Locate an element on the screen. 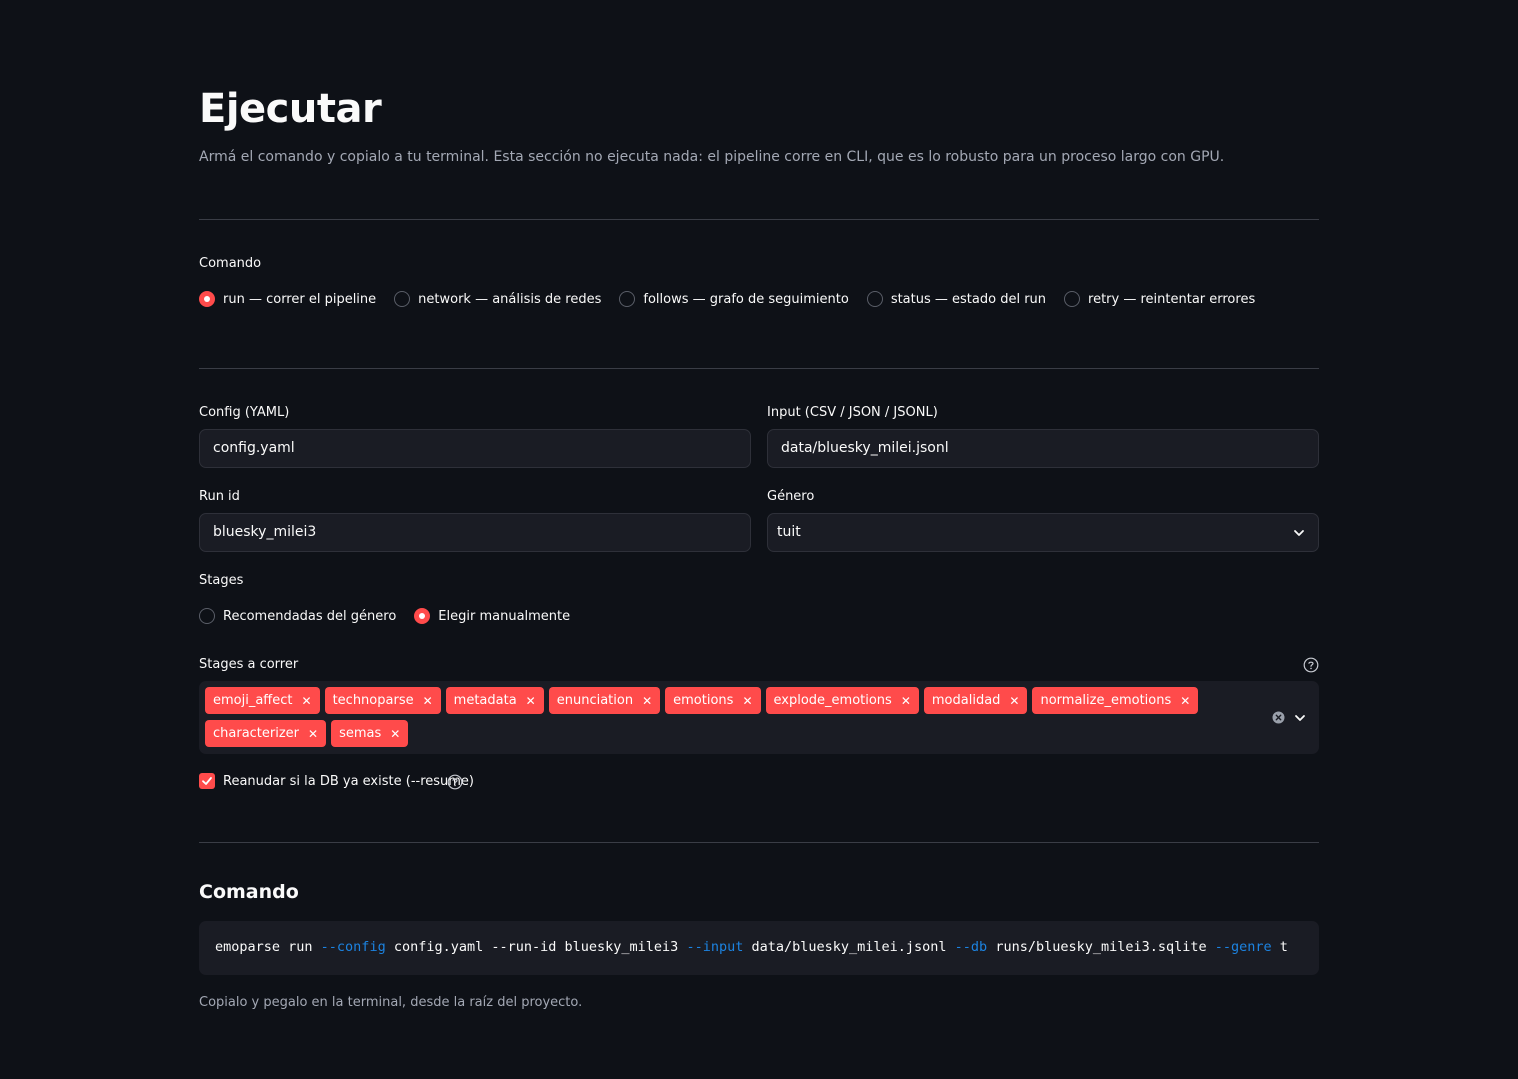 This screenshot has height=1079, width=1518. stage-tag: normalize_emotions ✕ is located at coordinates (1115, 700).